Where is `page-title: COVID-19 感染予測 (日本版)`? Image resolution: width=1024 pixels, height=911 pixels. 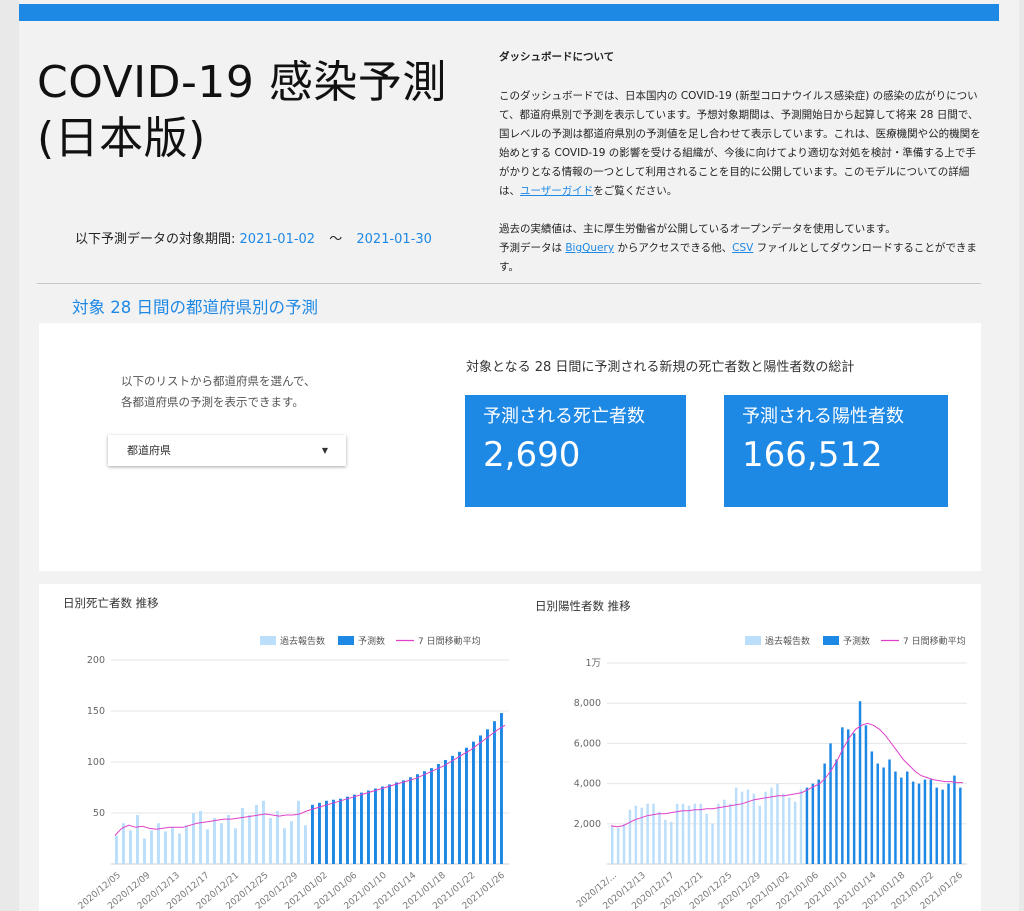
page-title: COVID-19 感染予測 (日本版) is located at coordinates (242, 110).